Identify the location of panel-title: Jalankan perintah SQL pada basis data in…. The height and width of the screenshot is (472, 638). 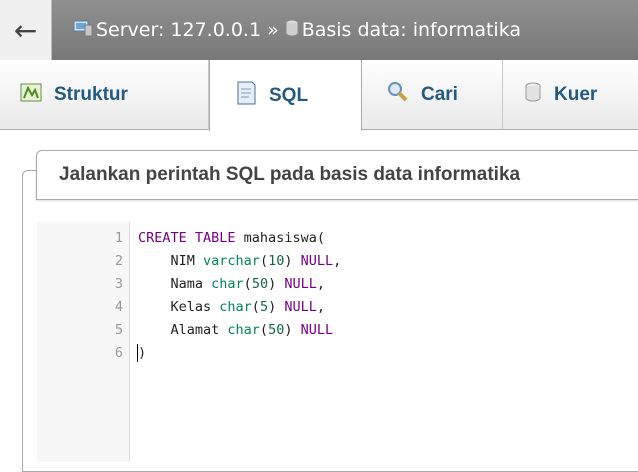
(337, 175).